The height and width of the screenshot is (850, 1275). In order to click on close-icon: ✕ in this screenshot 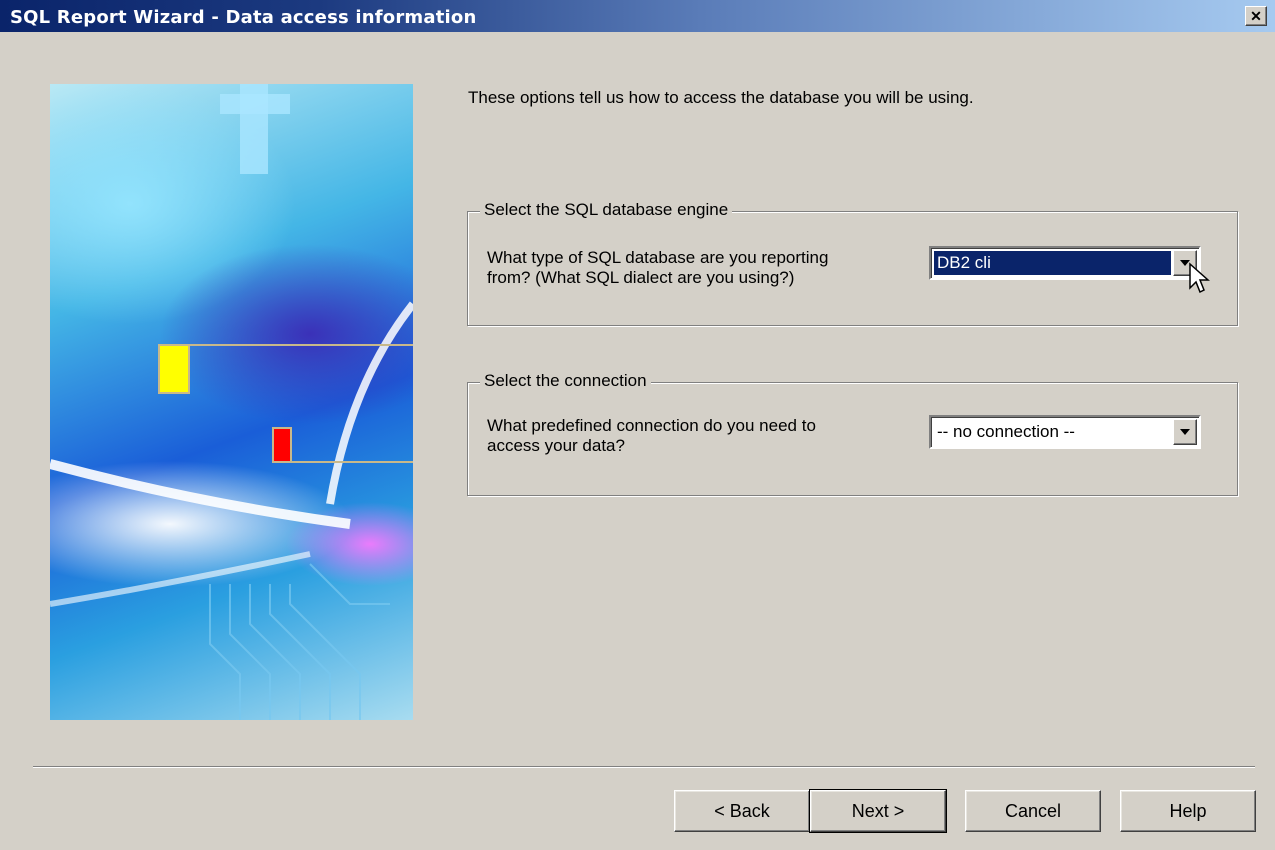, I will do `click(1256, 16)`.